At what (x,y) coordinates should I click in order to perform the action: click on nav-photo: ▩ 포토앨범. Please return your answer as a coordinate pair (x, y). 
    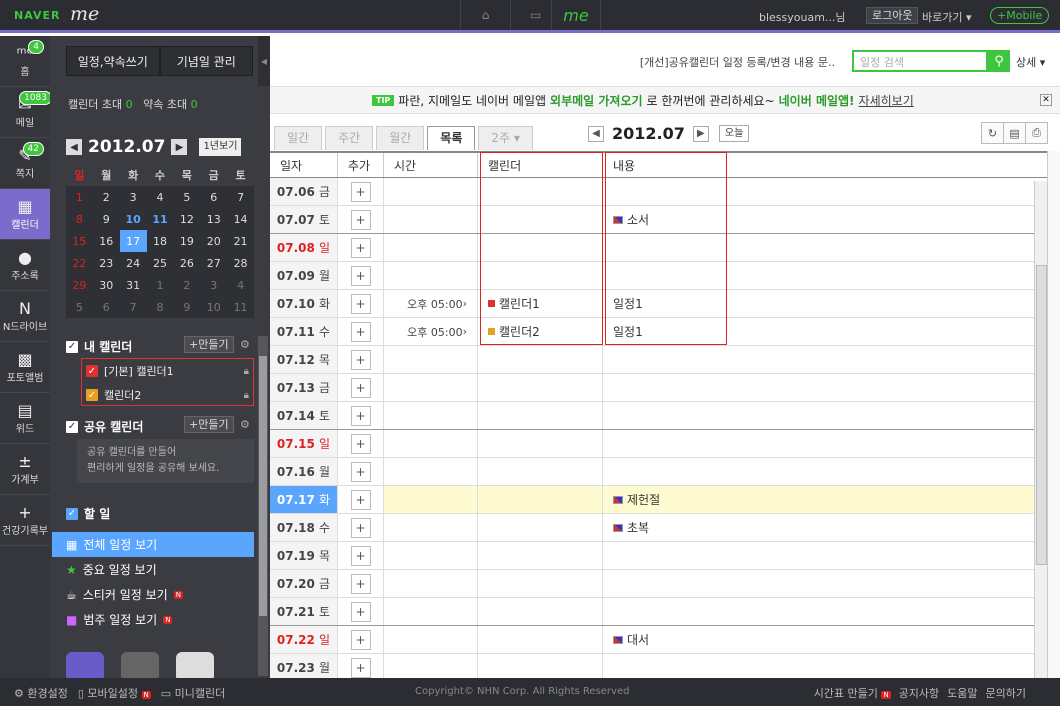
    Looking at the image, I should click on (25, 367).